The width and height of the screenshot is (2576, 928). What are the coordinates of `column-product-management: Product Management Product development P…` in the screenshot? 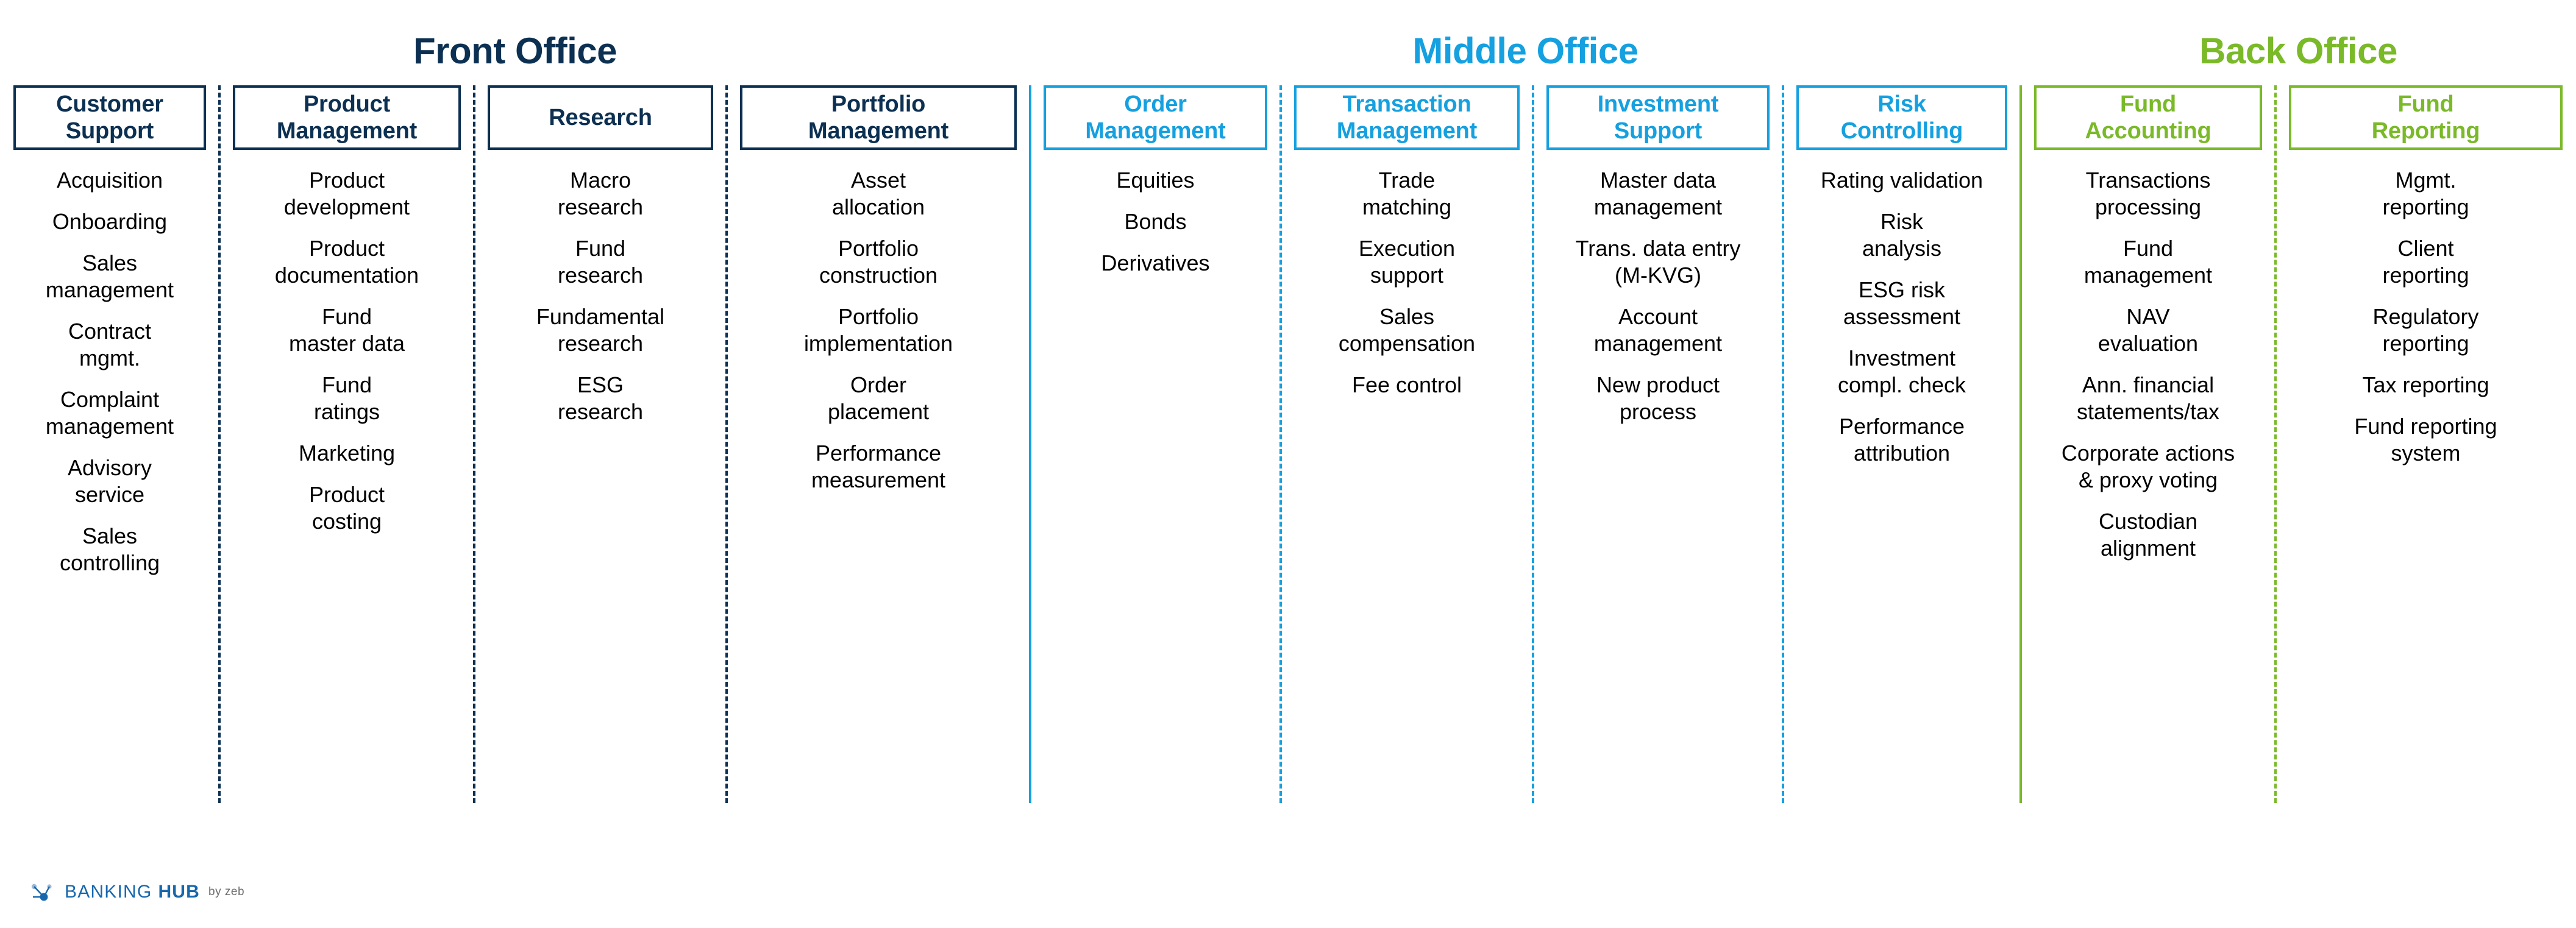 It's located at (347, 444).